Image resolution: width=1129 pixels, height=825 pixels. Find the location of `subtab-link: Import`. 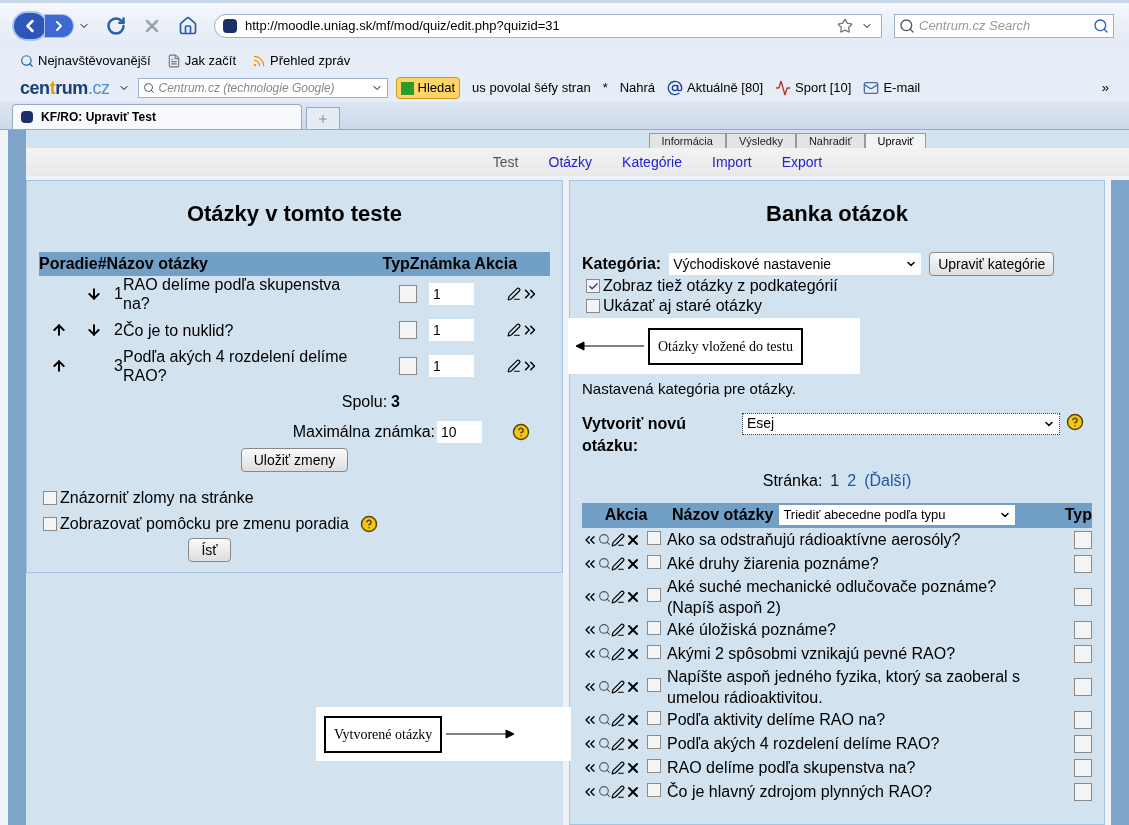

subtab-link: Import is located at coordinates (732, 162).